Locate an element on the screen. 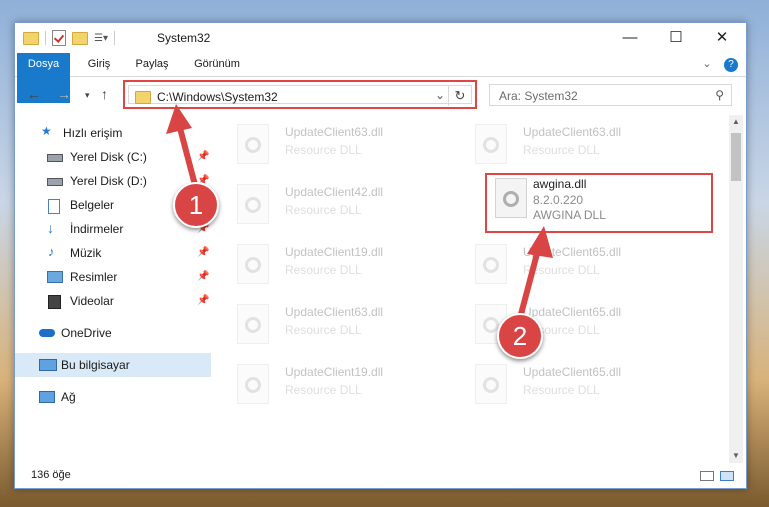 This screenshot has height=507, width=769. callout-badge-2: 2 is located at coordinates (520, 336).